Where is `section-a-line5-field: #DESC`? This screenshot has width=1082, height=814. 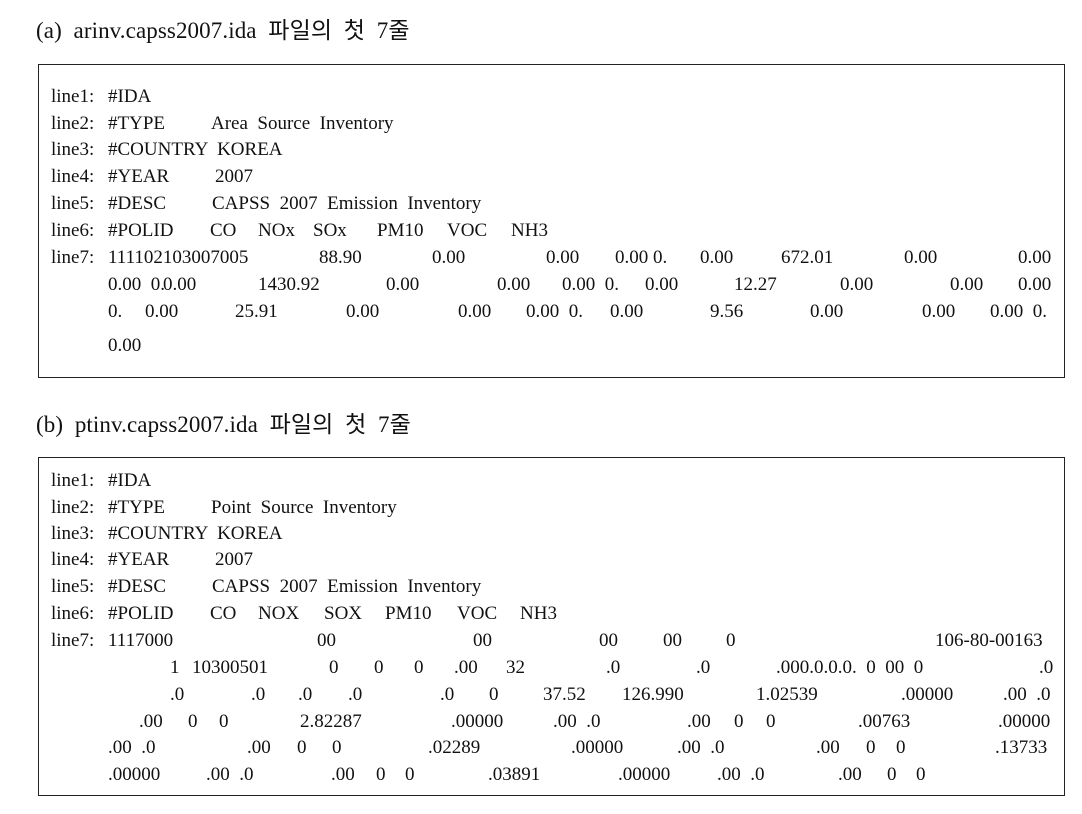 section-a-line5-field: #DESC is located at coordinates (137, 203).